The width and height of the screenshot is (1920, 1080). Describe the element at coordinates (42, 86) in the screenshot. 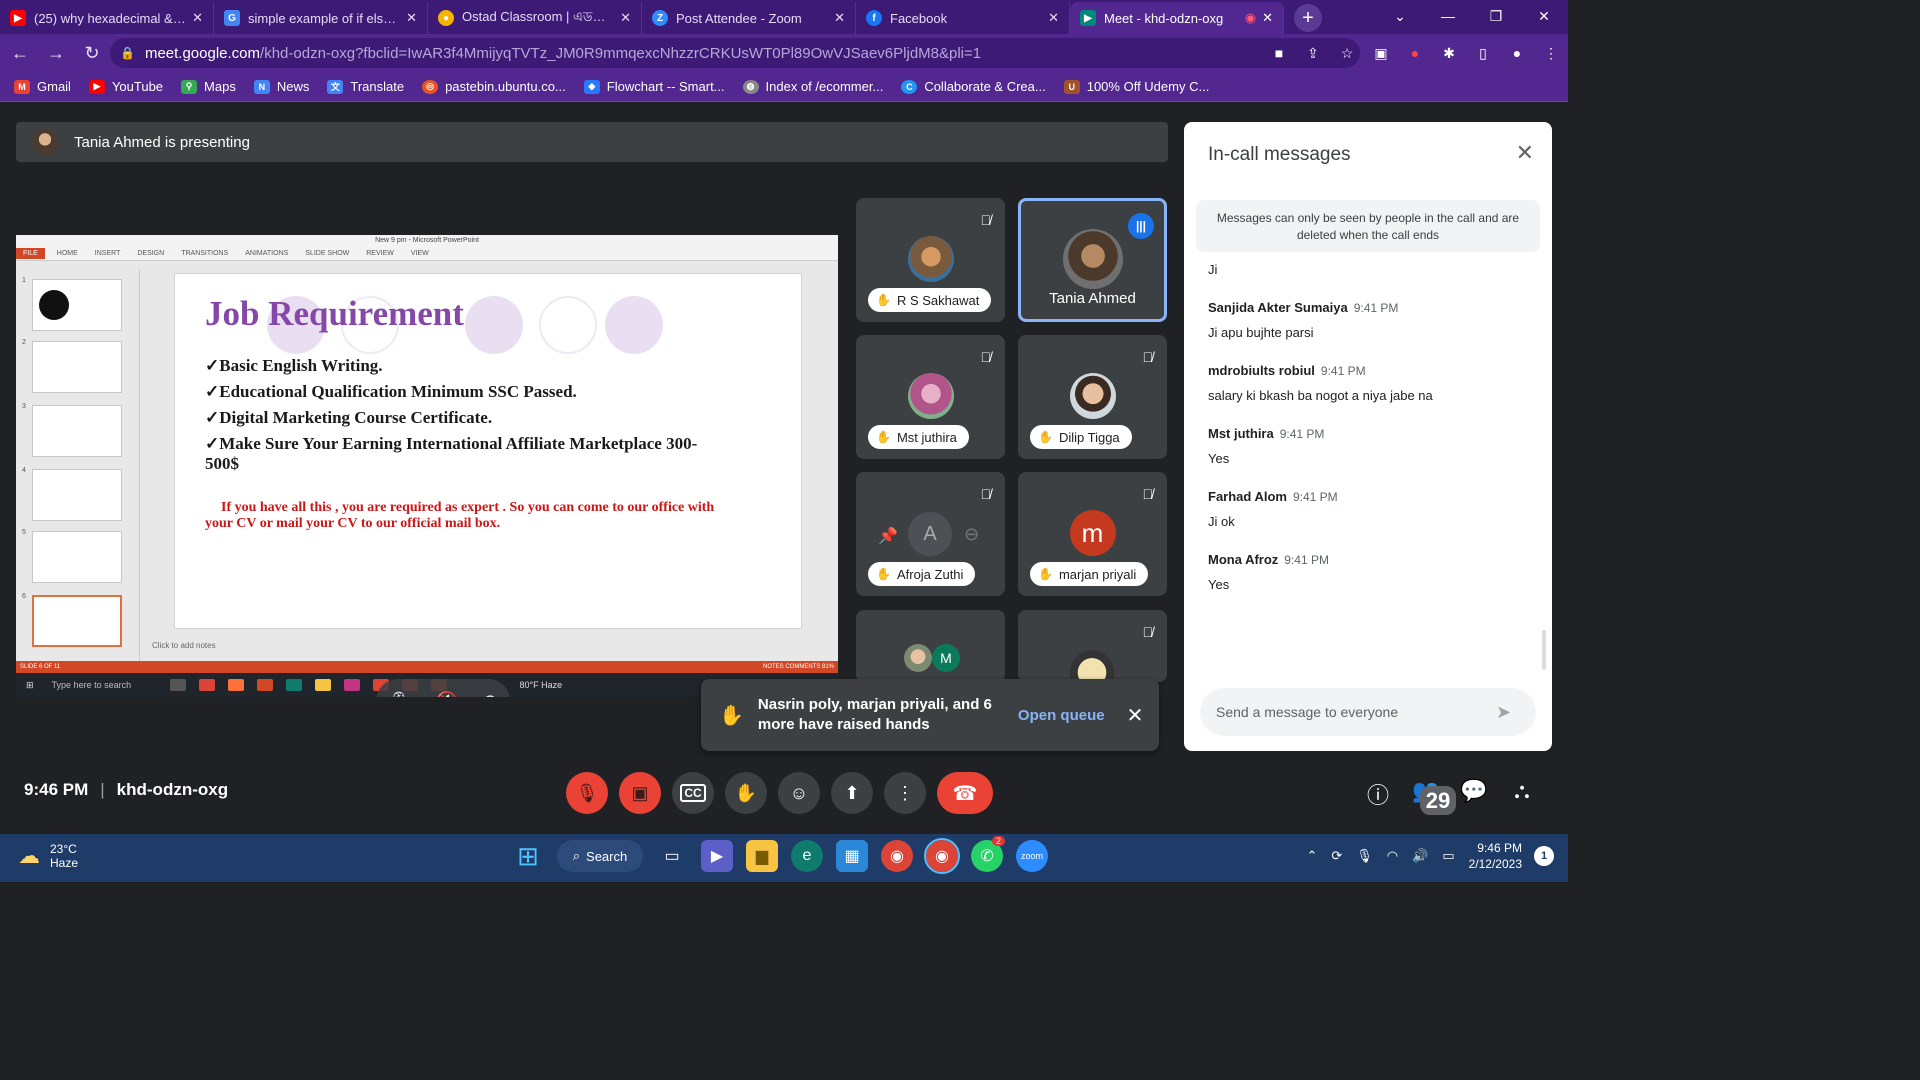

I see `bookmark-gmail: M Gmail` at that location.